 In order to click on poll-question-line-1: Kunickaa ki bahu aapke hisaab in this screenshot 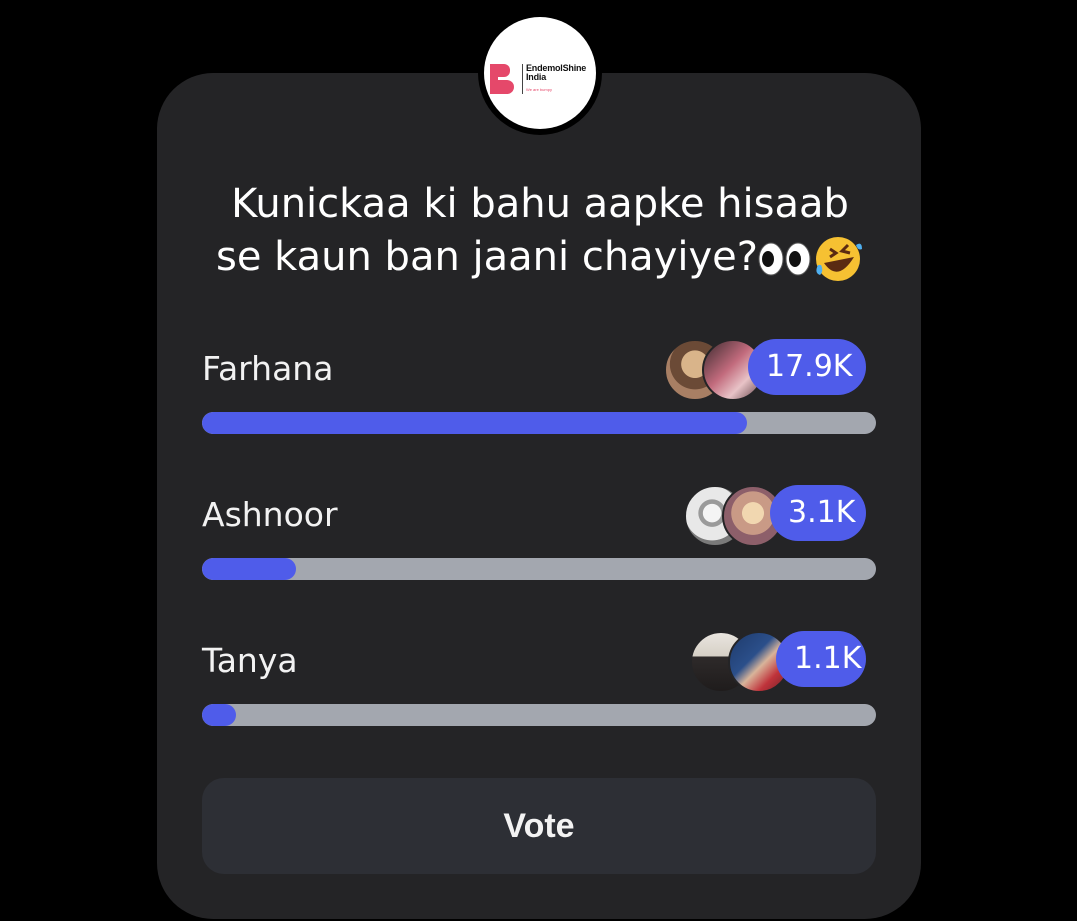, I will do `click(540, 204)`.